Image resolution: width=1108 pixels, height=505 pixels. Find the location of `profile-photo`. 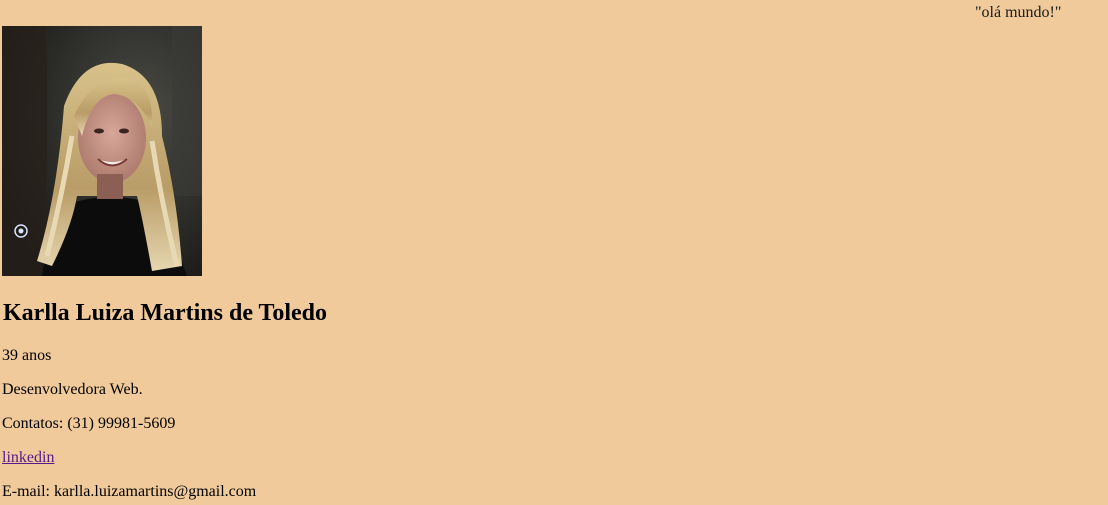

profile-photo is located at coordinates (102, 151).